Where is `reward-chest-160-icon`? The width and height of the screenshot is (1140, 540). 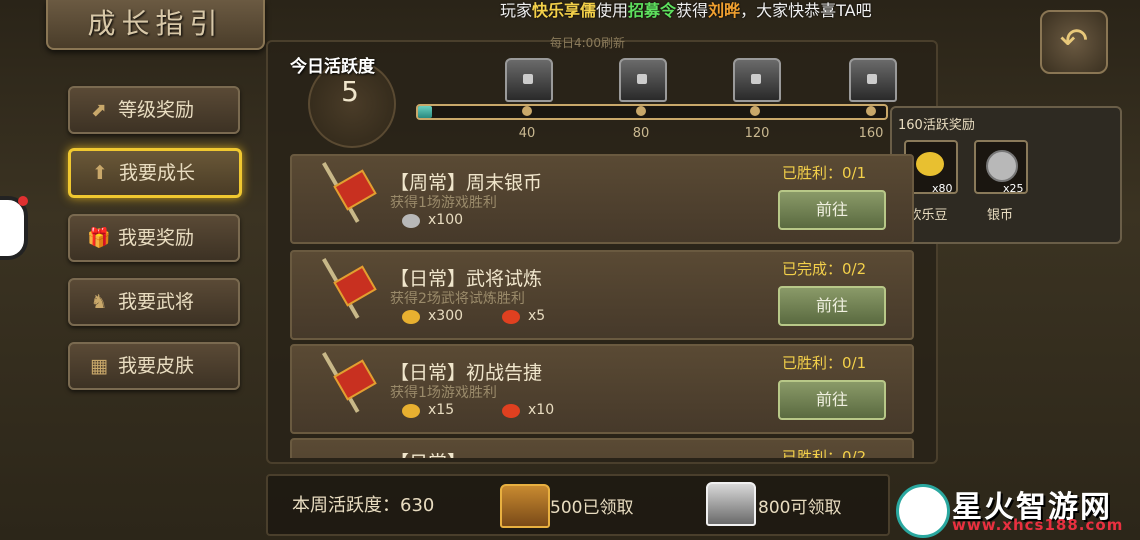 reward-chest-160-icon is located at coordinates (873, 80).